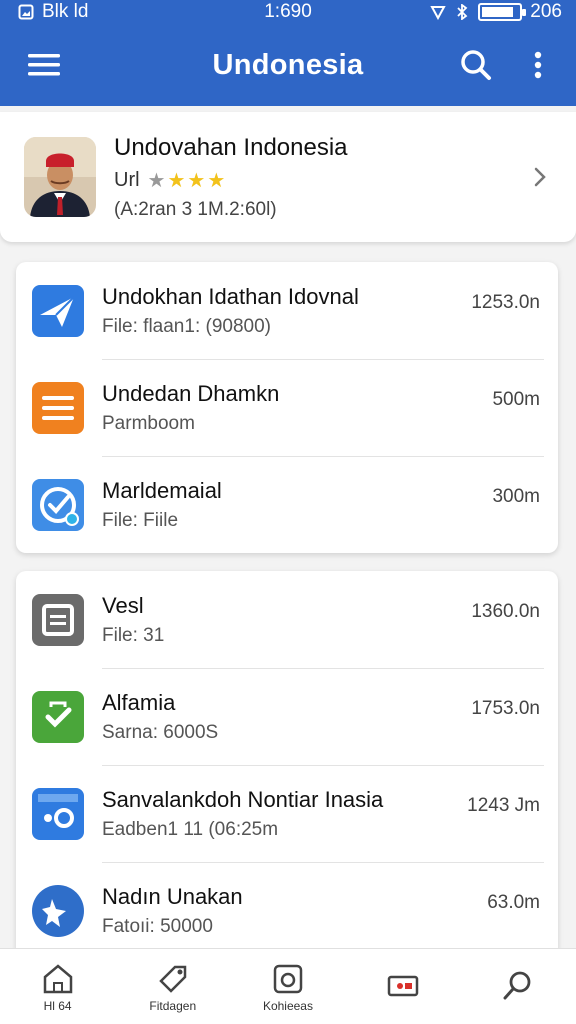 The width and height of the screenshot is (576, 1024). I want to click on search-button, so click(476, 65).